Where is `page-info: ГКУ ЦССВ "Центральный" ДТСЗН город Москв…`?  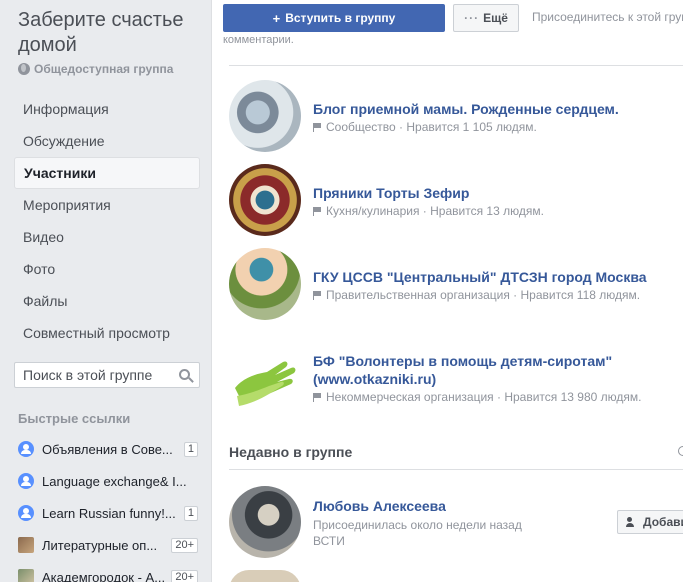 page-info: ГКУ ЦССВ "Центральный" ДТСЗН город Москв… is located at coordinates (493, 285).